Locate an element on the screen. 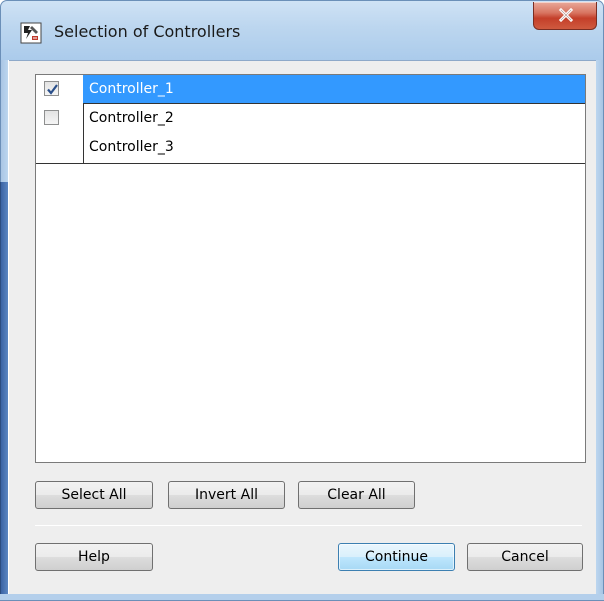  close-icon is located at coordinates (566, 15).